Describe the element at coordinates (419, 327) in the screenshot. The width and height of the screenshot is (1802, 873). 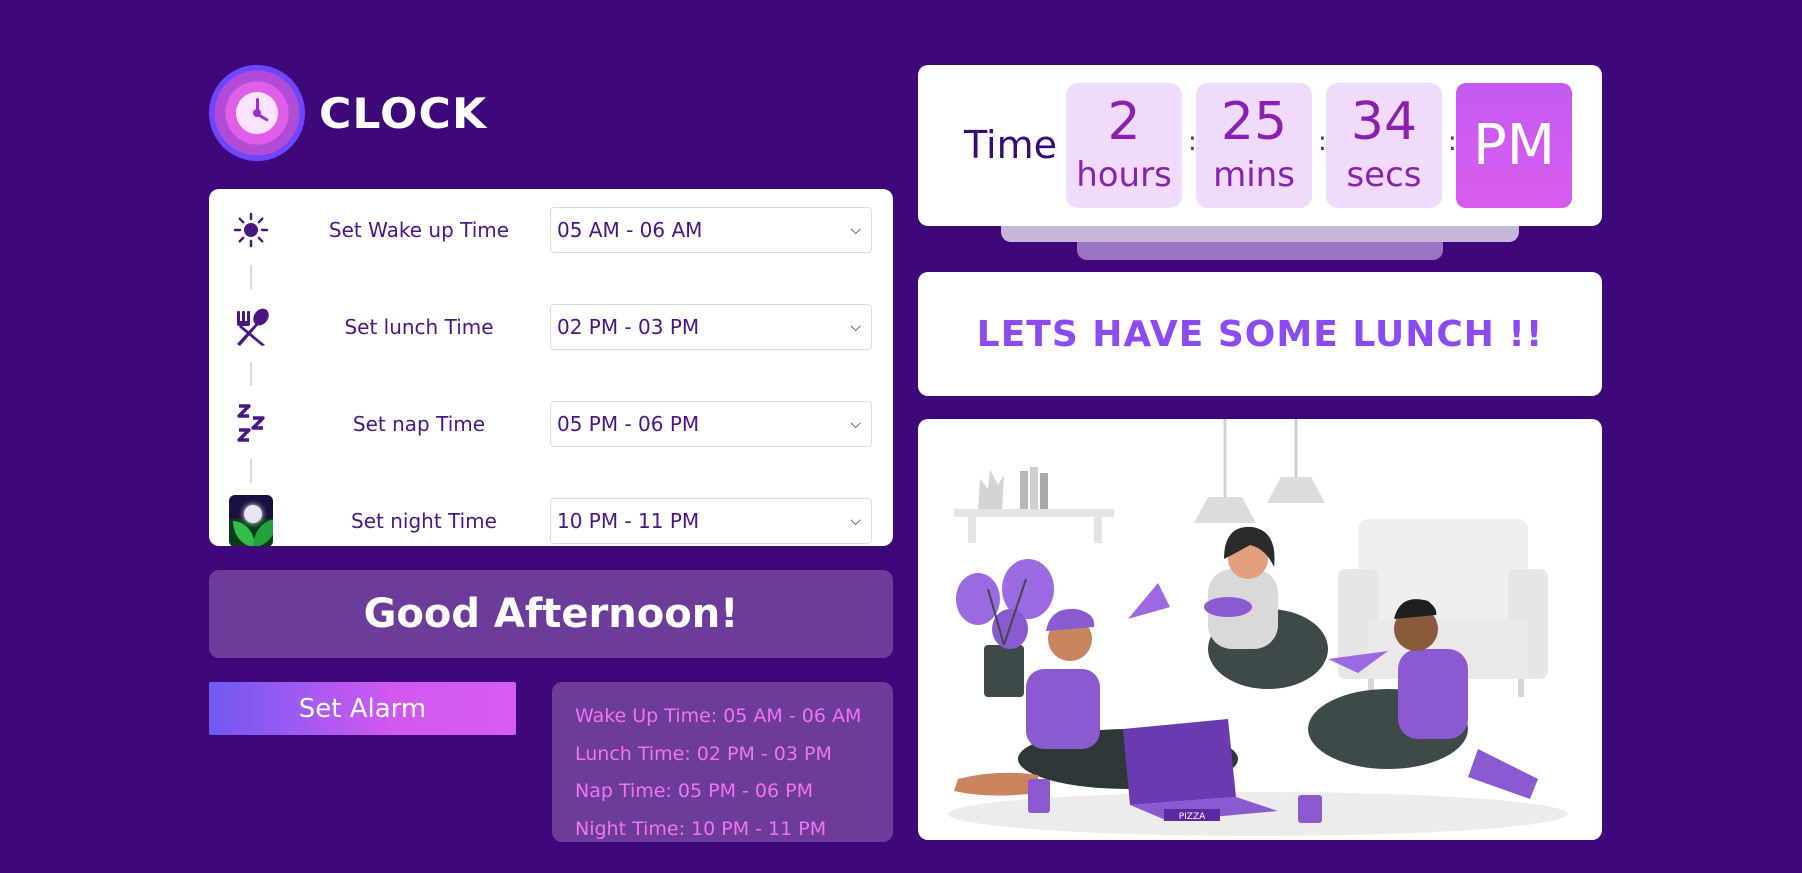
I see `lunch-label: Set lunch Time` at that location.